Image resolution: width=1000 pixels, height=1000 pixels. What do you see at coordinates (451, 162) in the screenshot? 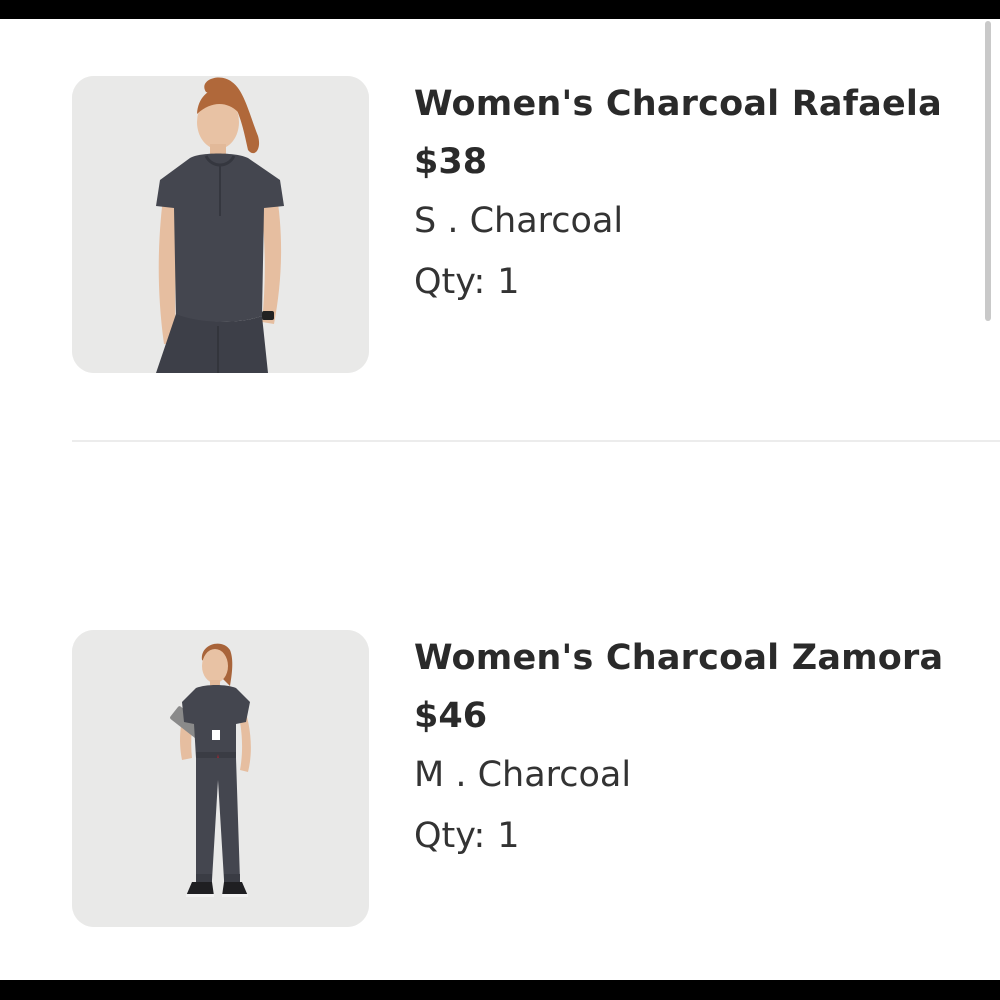
I see `product-price: $38` at bounding box center [451, 162].